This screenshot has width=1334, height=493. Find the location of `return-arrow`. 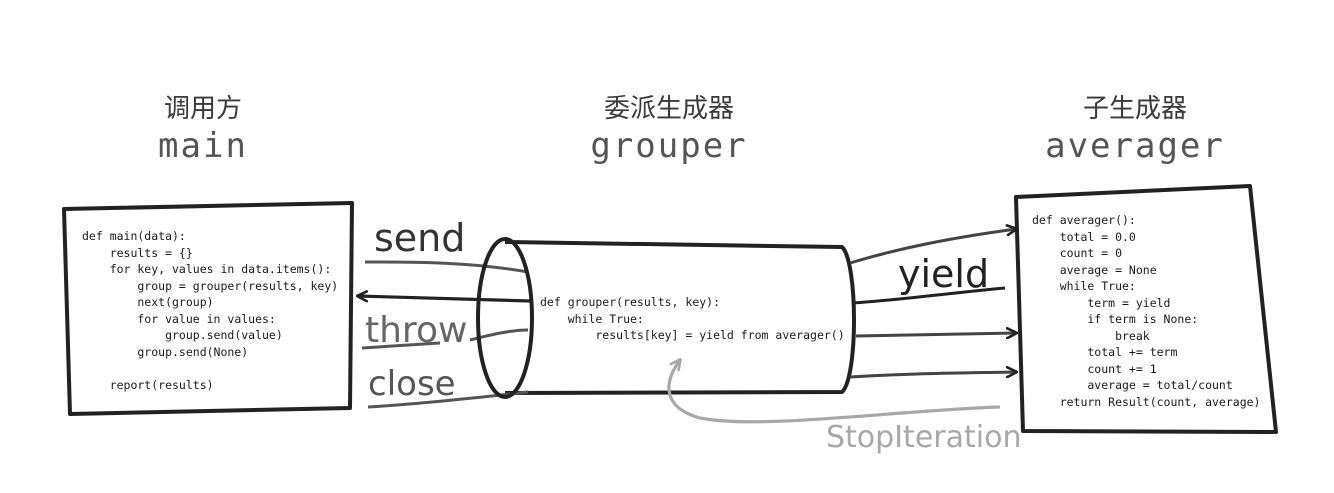

return-arrow is located at coordinates (444, 299).